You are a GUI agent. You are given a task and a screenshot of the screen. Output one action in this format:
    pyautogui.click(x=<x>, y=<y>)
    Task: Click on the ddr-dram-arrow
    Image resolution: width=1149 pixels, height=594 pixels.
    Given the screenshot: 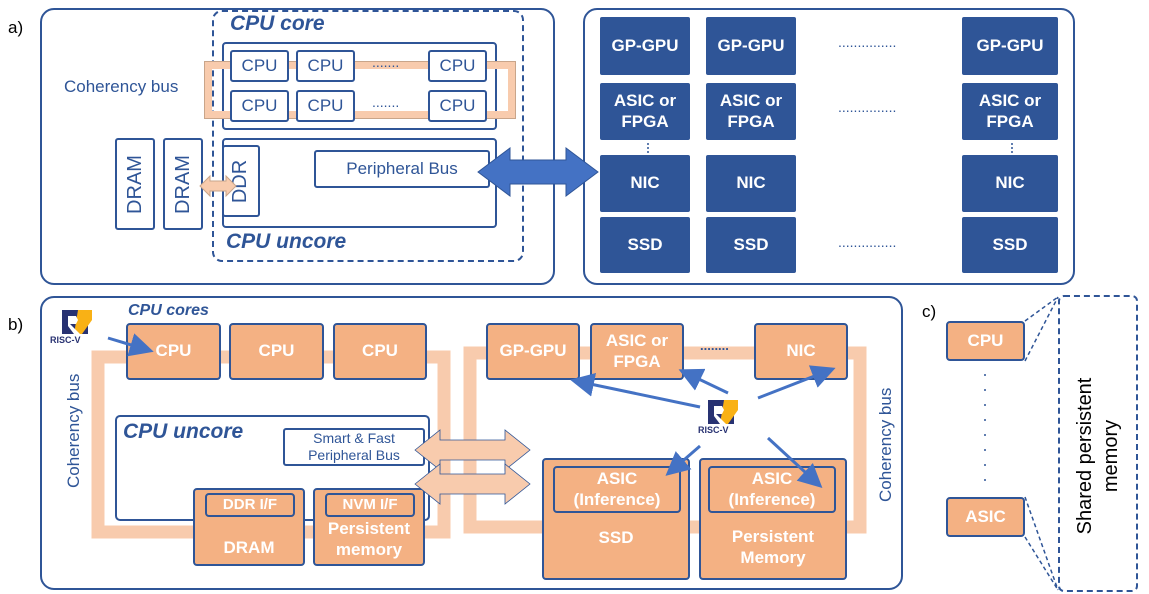 What is the action you would take?
    pyautogui.click(x=218, y=186)
    